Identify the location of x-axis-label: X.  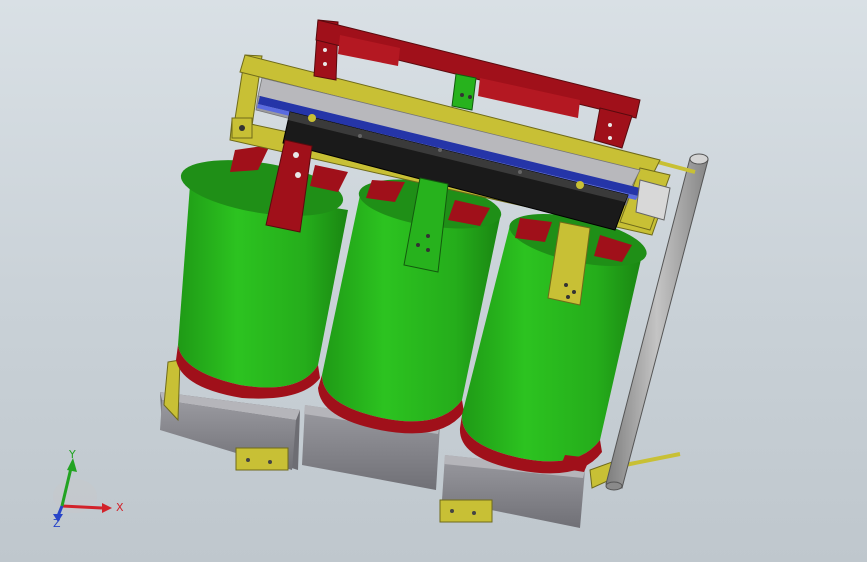
(120, 507).